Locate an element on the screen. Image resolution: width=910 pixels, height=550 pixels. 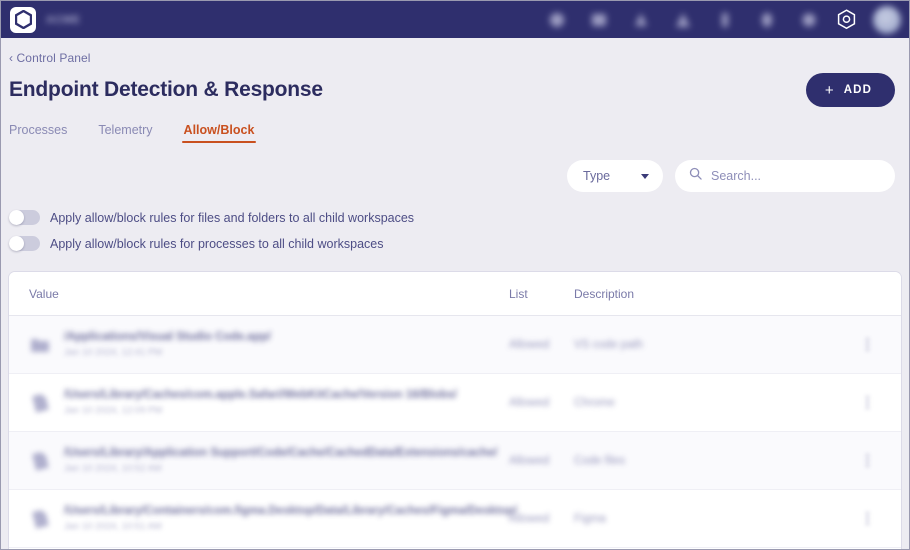
tab-bar: Processes Telemetry Allow/Block is located at coordinates (455, 125).